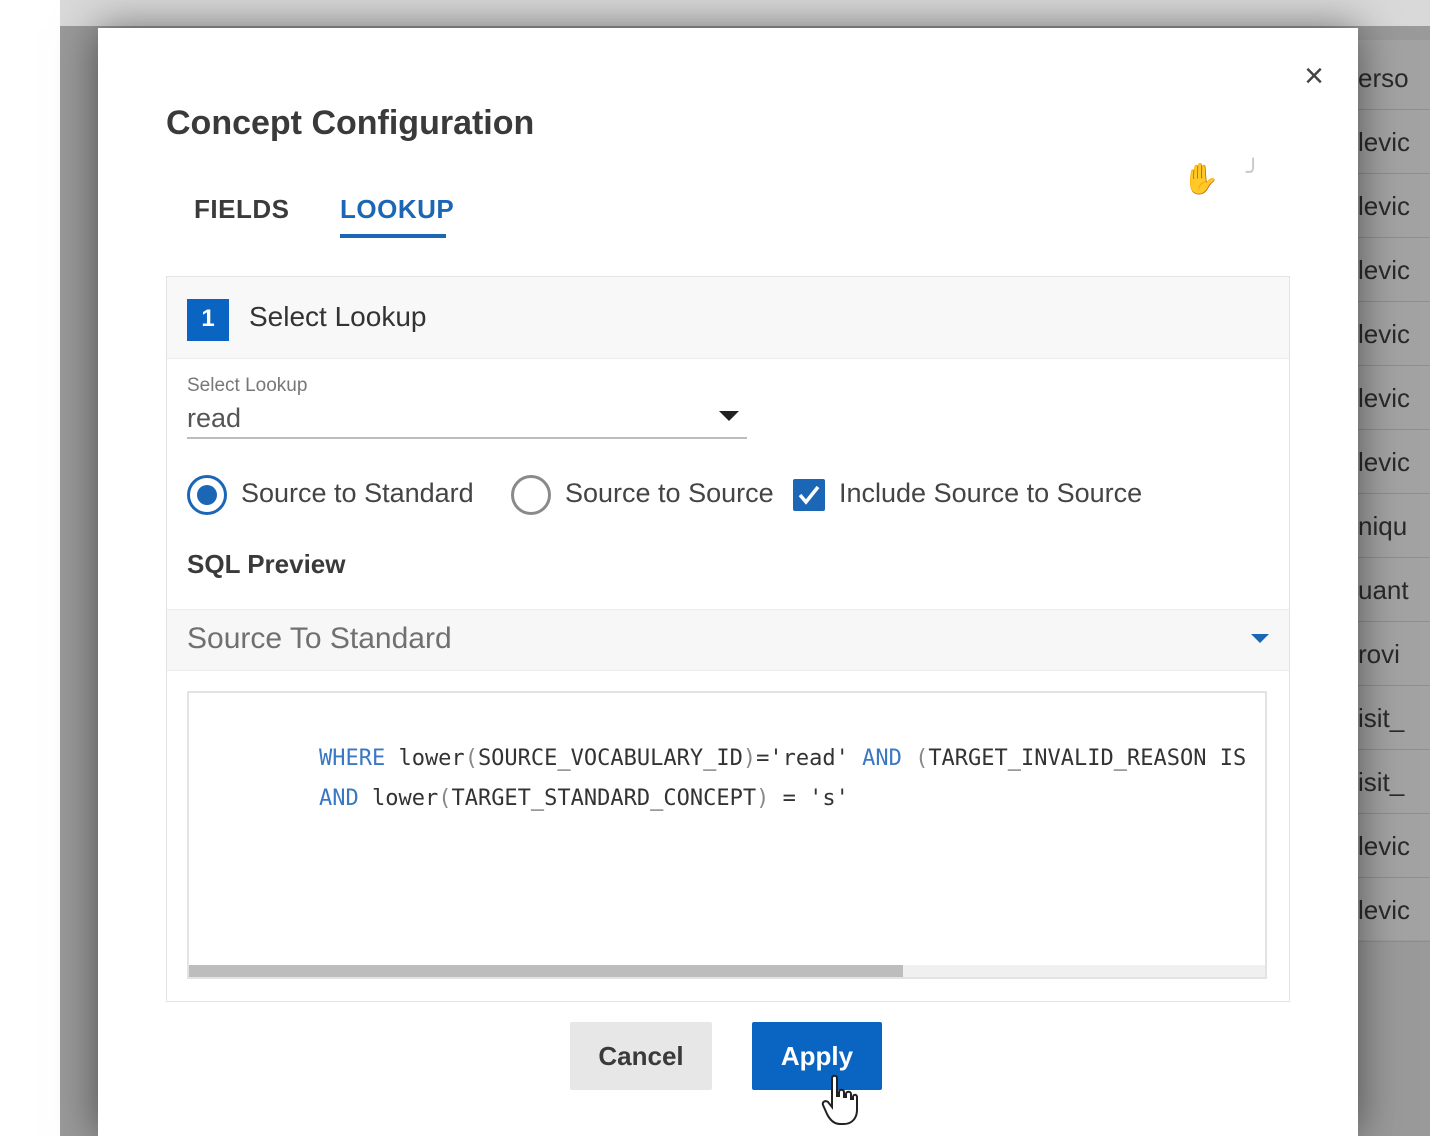  I want to click on horizontal-scrollbar, so click(727, 971).